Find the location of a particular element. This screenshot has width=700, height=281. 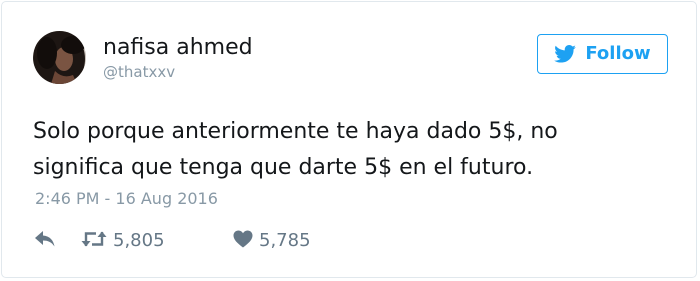

twitter-bird-icon is located at coordinates (565, 54).